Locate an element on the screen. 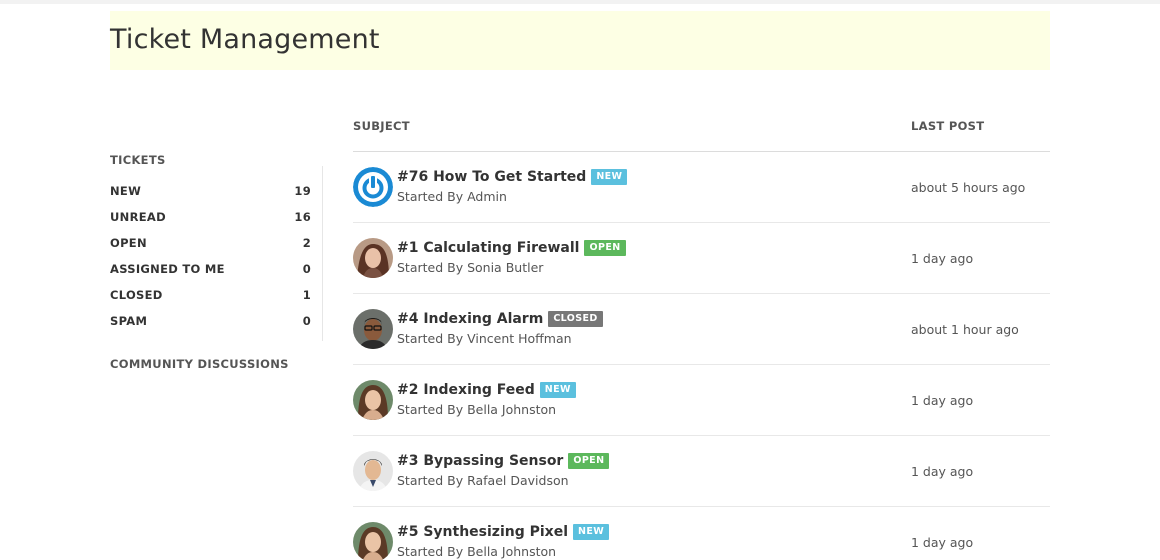 The width and height of the screenshot is (1160, 560). ticket-starter: Started By Admin is located at coordinates (452, 196).